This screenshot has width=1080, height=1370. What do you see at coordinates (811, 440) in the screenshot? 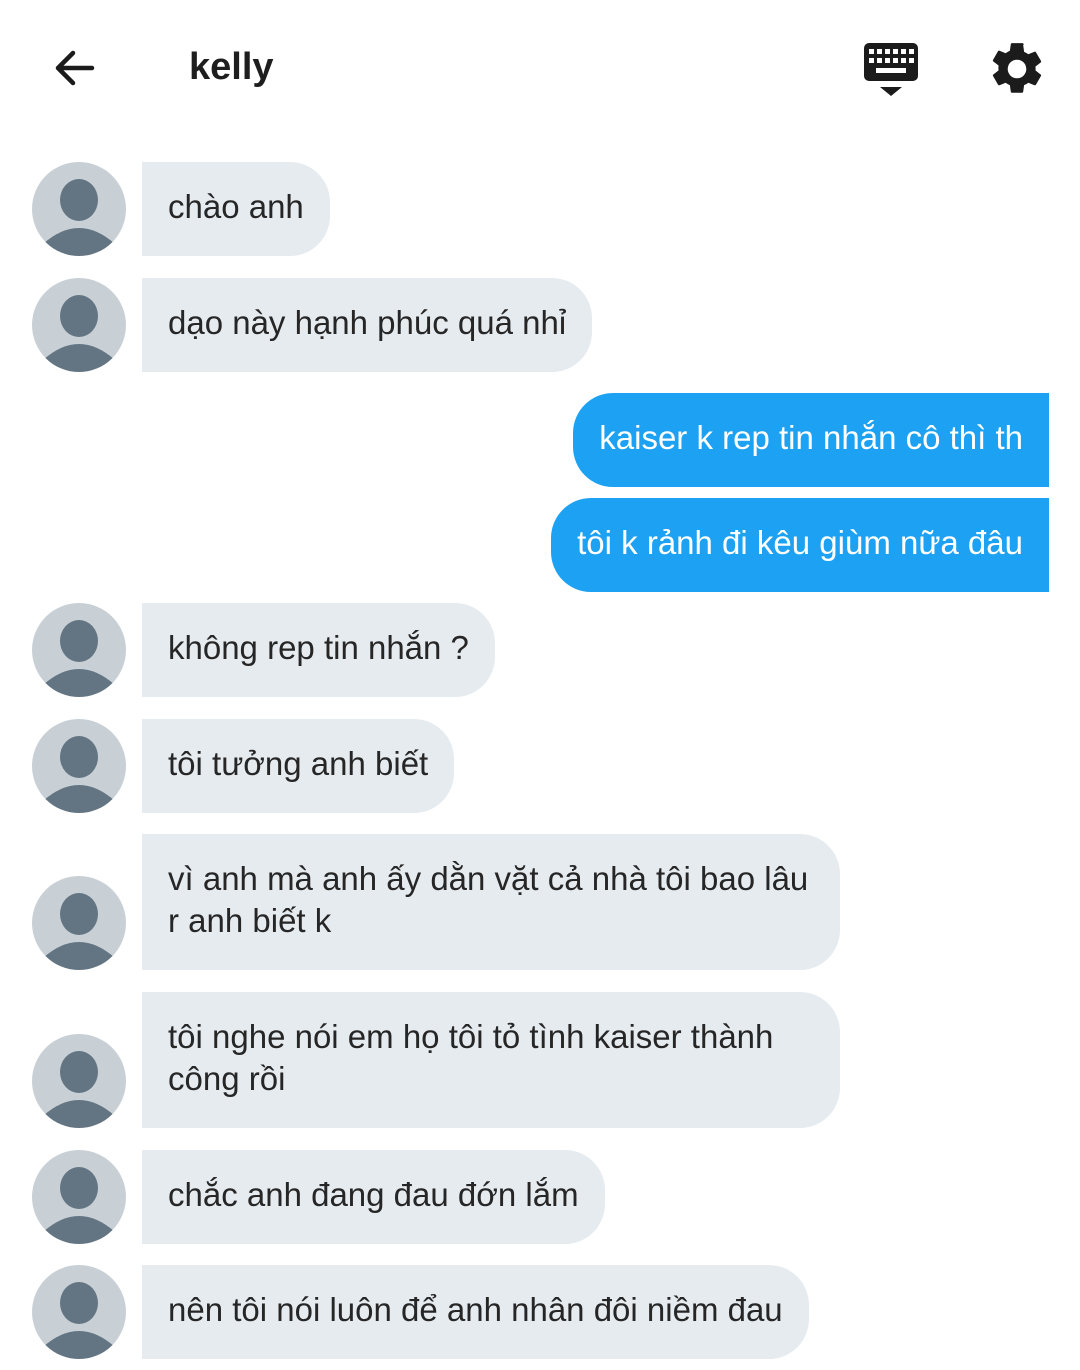
I see `message-bubble: kaiser k rep tin nhắn cô thì th` at bounding box center [811, 440].